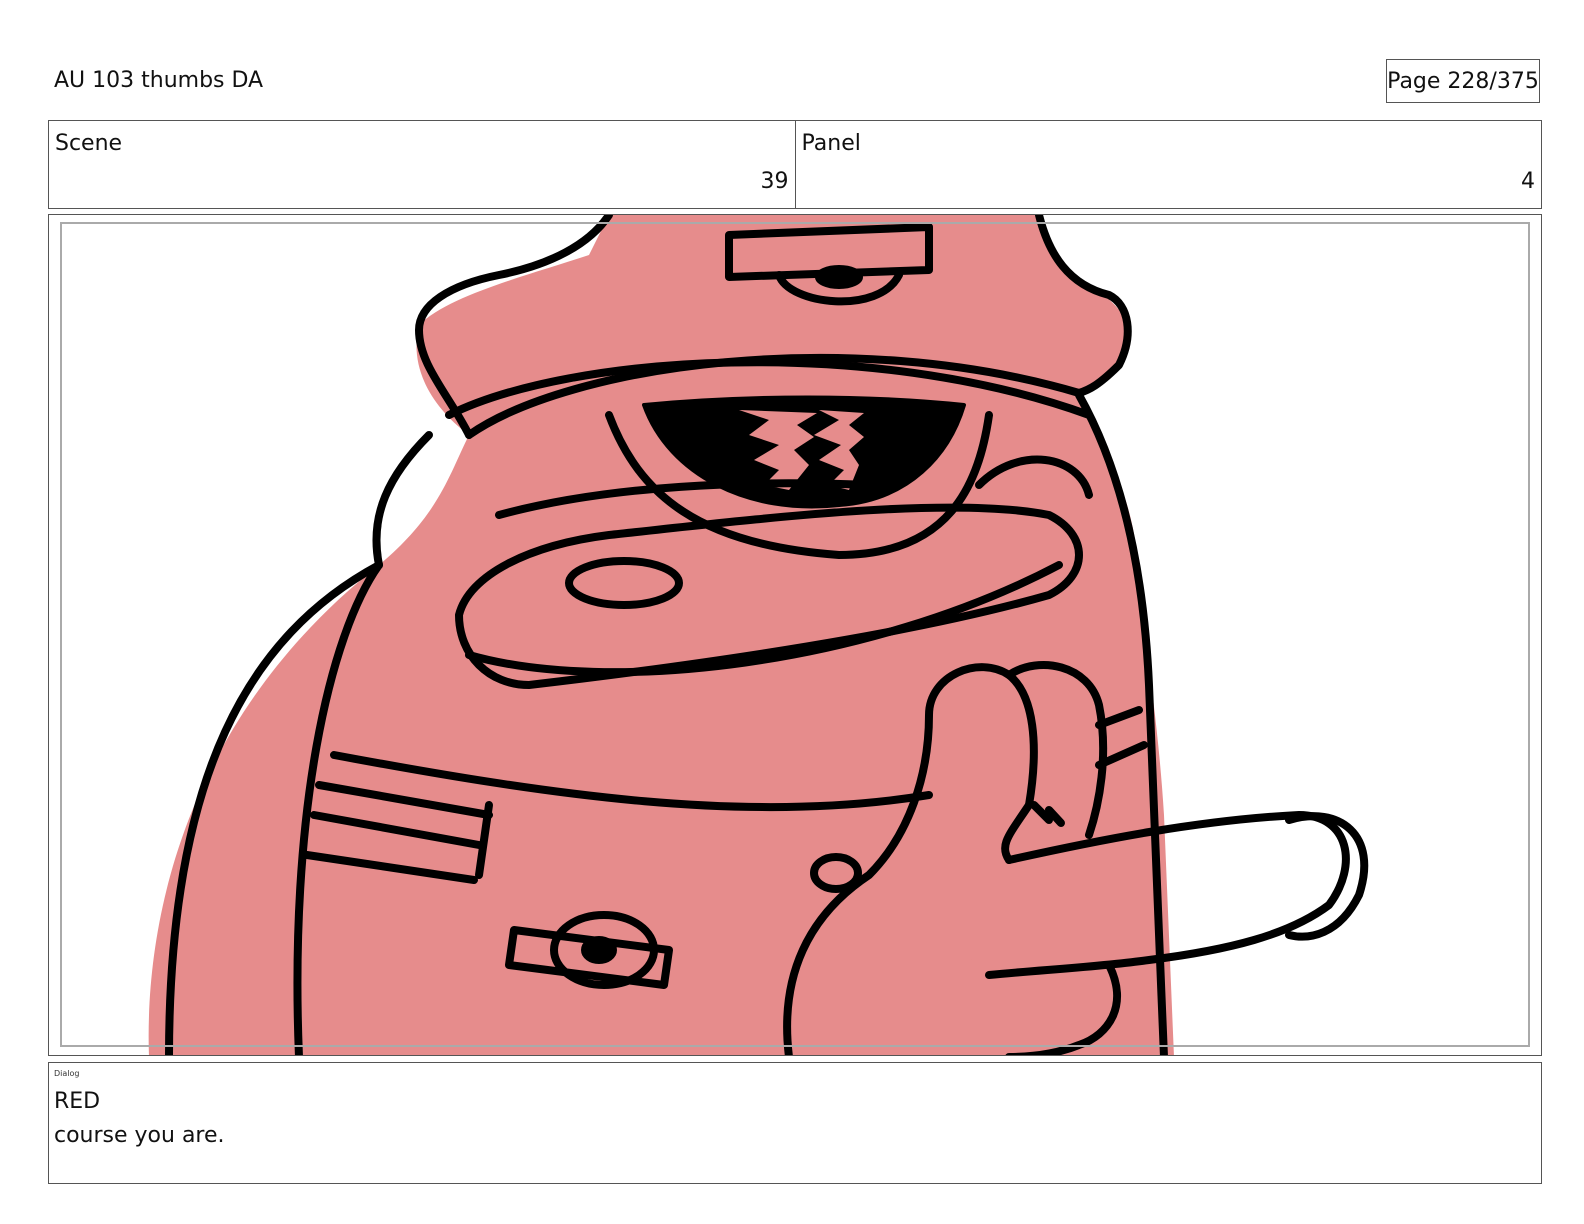  I want to click on scene-panel-info: Scene 39 Panel 4, so click(795, 164).